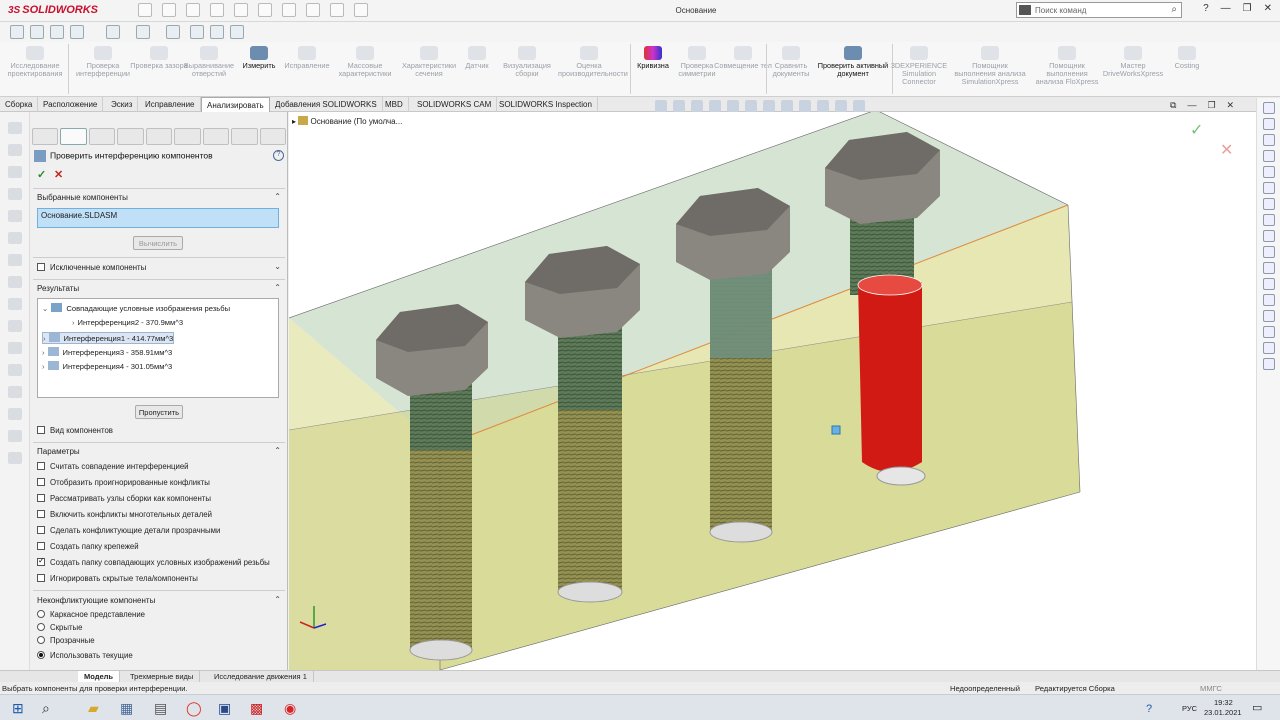 The image size is (1280, 720). What do you see at coordinates (394, 104) in the screenshot?
I see `tab-mbd: MBD` at bounding box center [394, 104].